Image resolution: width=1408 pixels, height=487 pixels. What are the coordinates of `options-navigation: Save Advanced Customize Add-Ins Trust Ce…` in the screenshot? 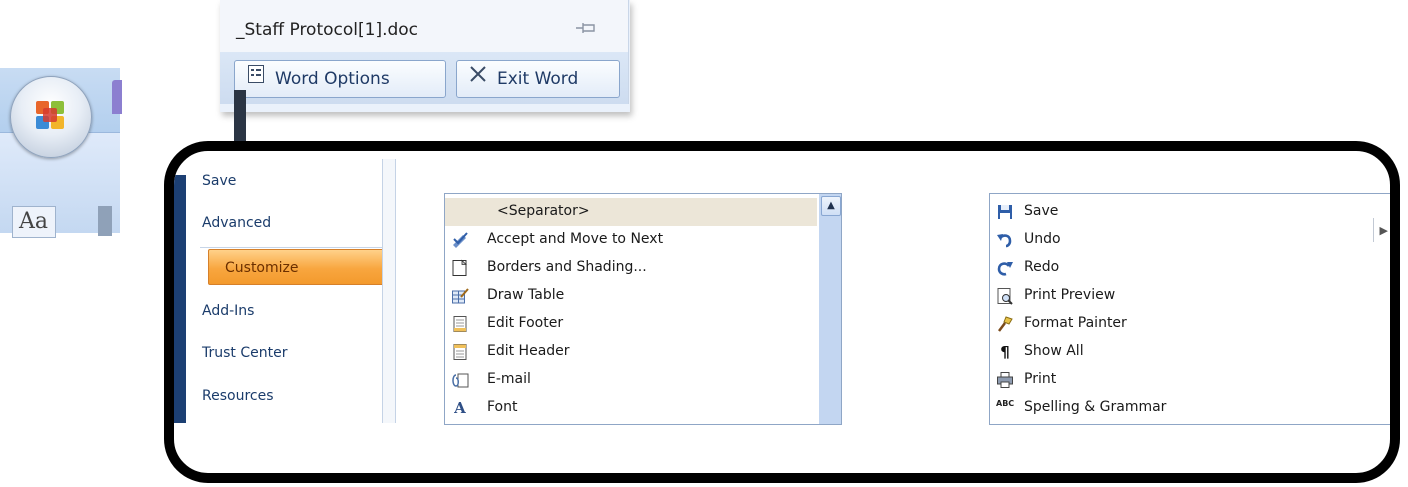 It's located at (285, 291).